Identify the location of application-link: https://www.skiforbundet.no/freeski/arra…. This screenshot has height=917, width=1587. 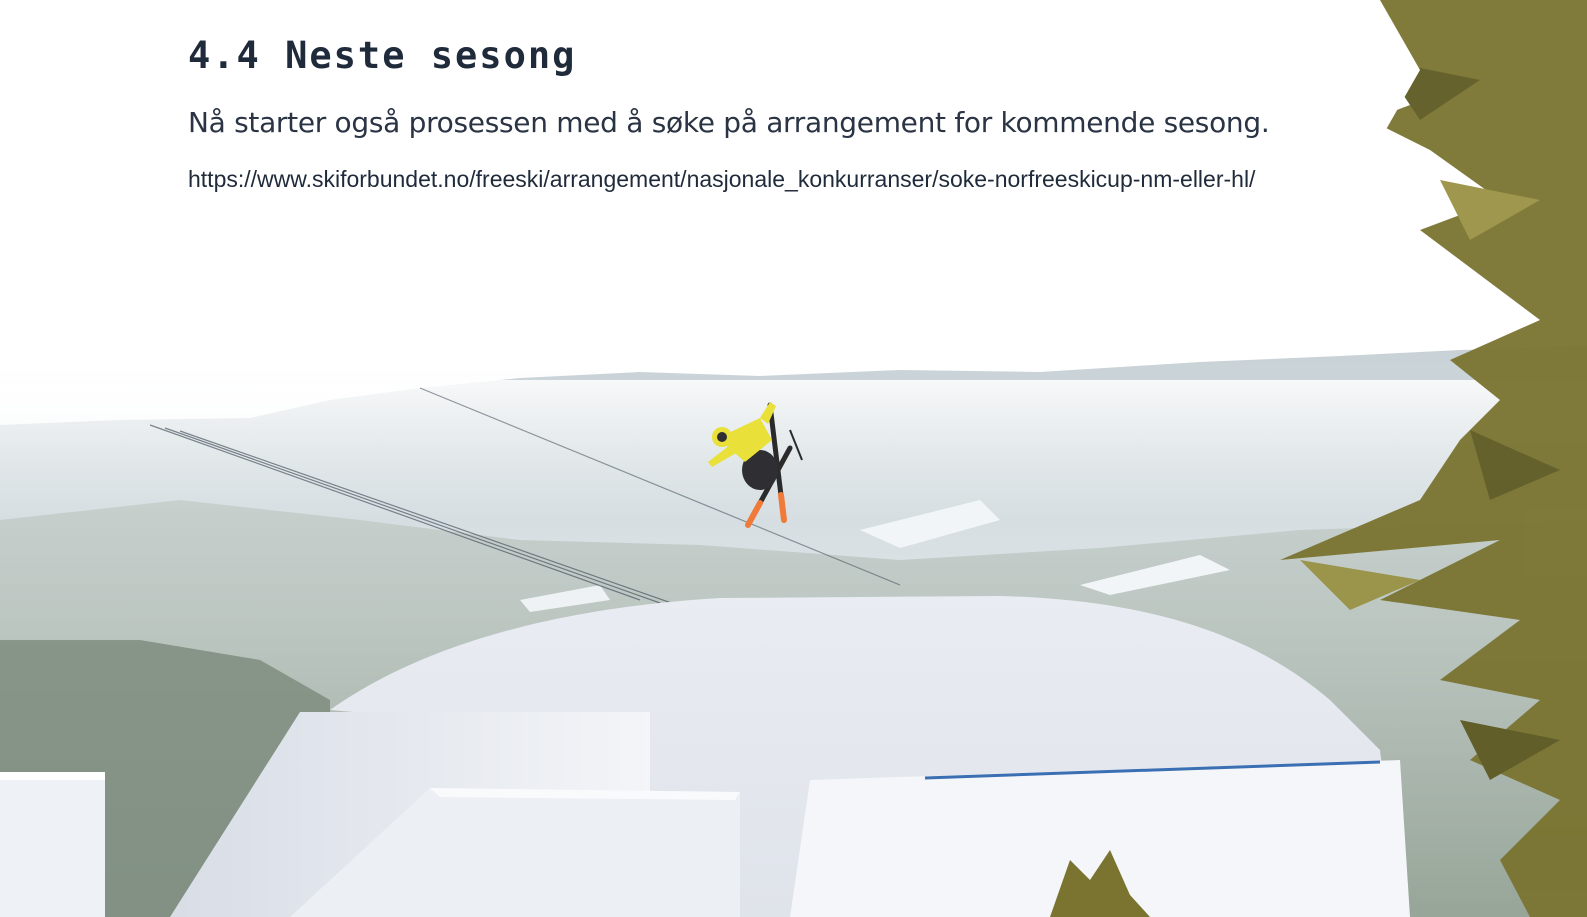
(721, 179).